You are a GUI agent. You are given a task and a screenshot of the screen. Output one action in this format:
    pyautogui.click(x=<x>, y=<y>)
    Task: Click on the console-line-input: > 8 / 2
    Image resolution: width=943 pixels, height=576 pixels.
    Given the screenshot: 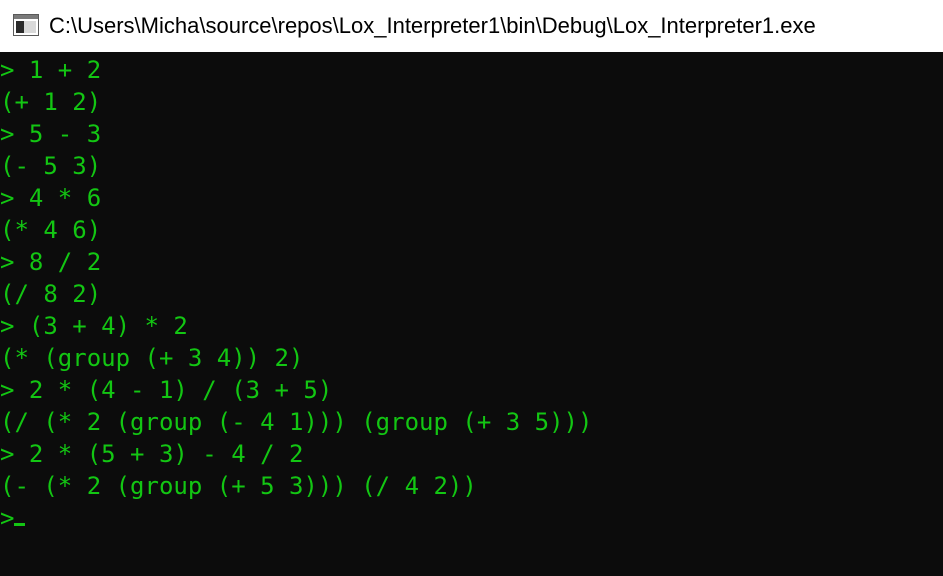 What is the action you would take?
    pyautogui.click(x=51, y=262)
    